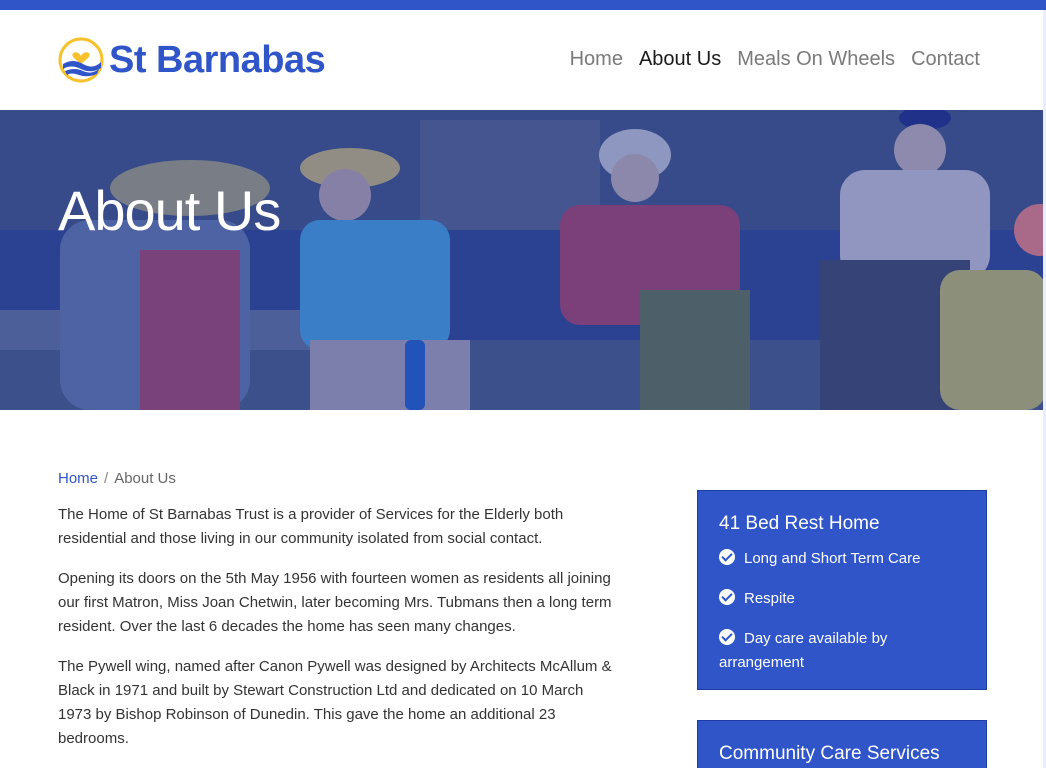  Describe the element at coordinates (169, 210) in the screenshot. I see `page-title: About Us` at that location.